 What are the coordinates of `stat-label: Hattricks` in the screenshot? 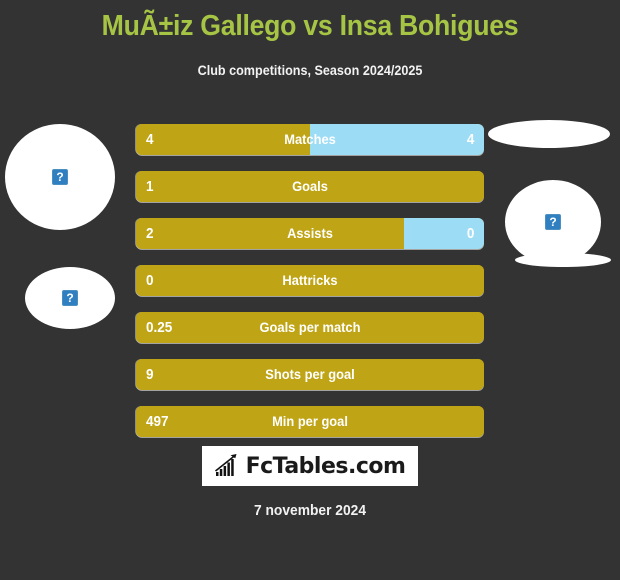 It's located at (310, 280).